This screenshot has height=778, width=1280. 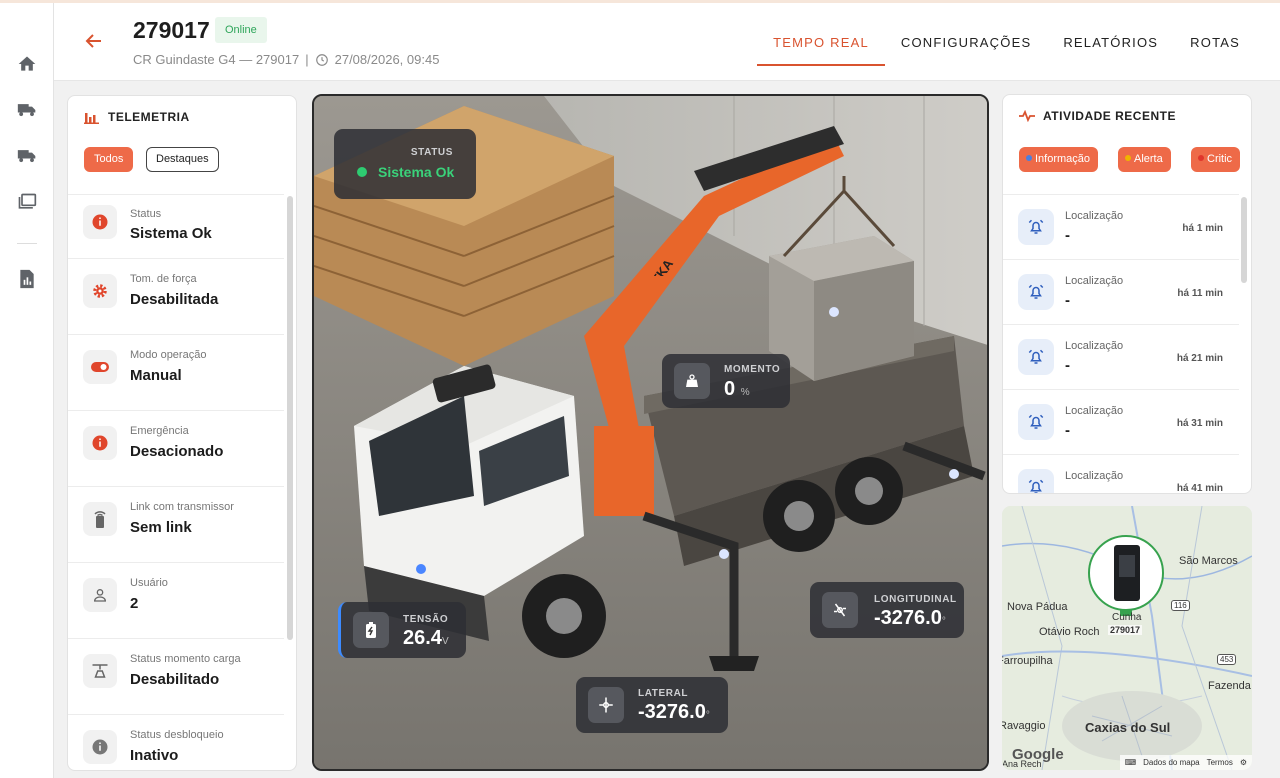 I want to click on critical-dot, so click(x=1201, y=158).